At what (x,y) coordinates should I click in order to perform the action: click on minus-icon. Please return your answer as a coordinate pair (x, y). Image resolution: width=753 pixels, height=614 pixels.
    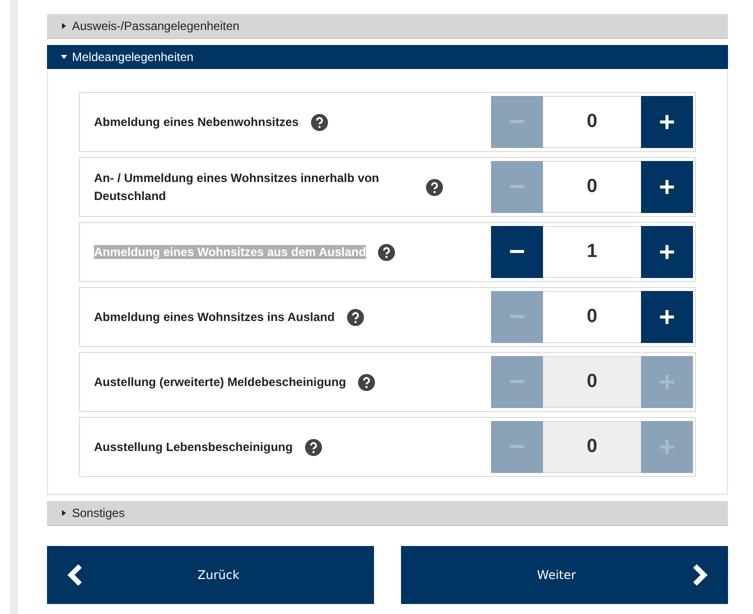
    Looking at the image, I should click on (517, 252).